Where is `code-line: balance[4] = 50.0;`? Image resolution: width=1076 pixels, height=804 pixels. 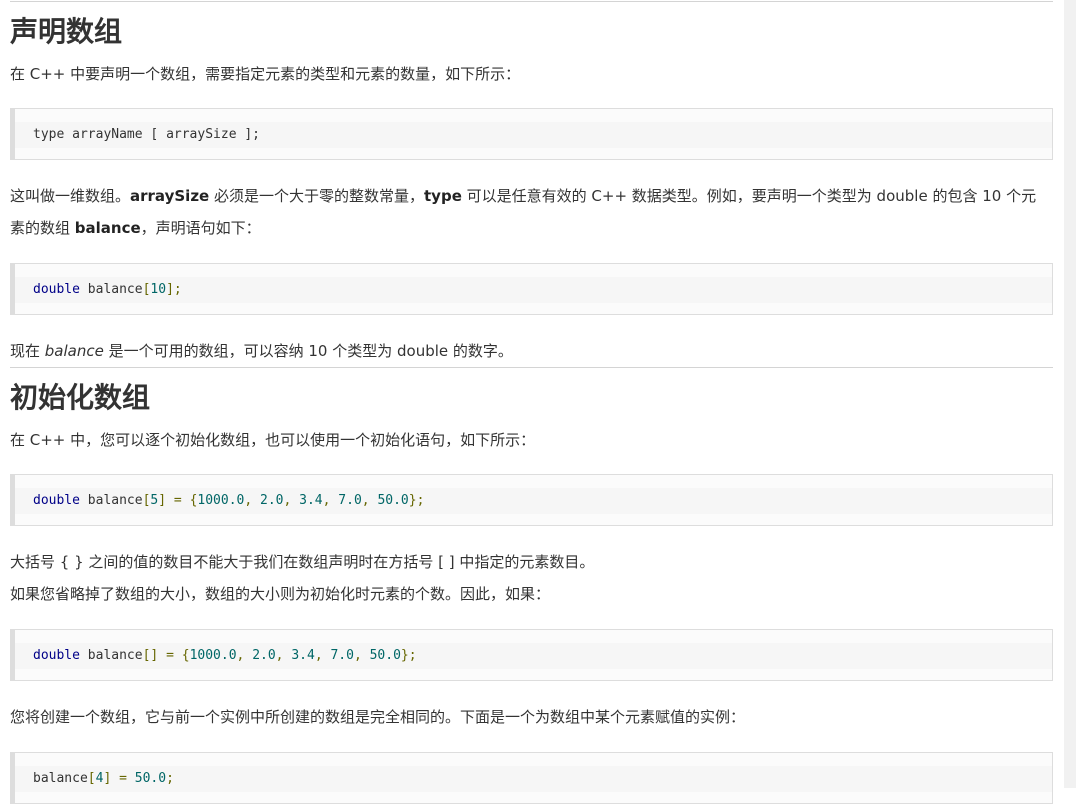
code-line: balance[4] = 50.0; is located at coordinates (103, 778).